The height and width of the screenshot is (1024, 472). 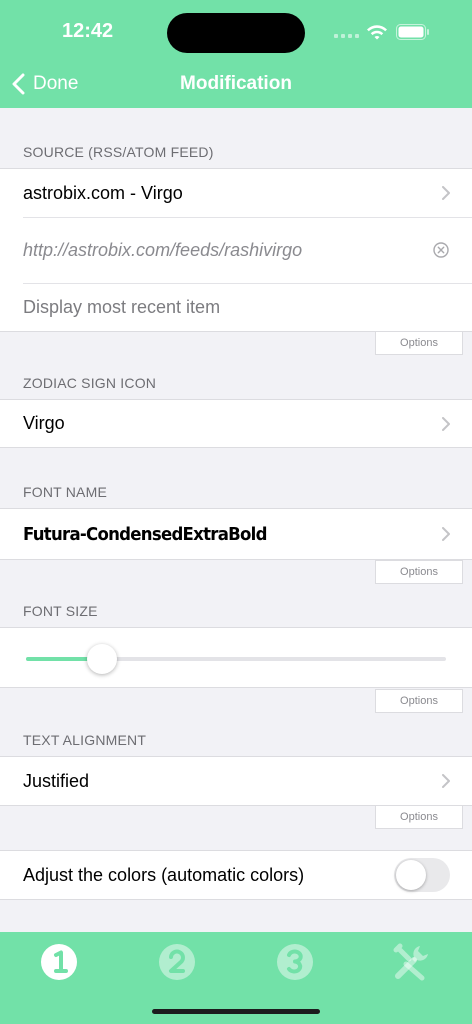 I want to click on font-size-slider, so click(x=236, y=659).